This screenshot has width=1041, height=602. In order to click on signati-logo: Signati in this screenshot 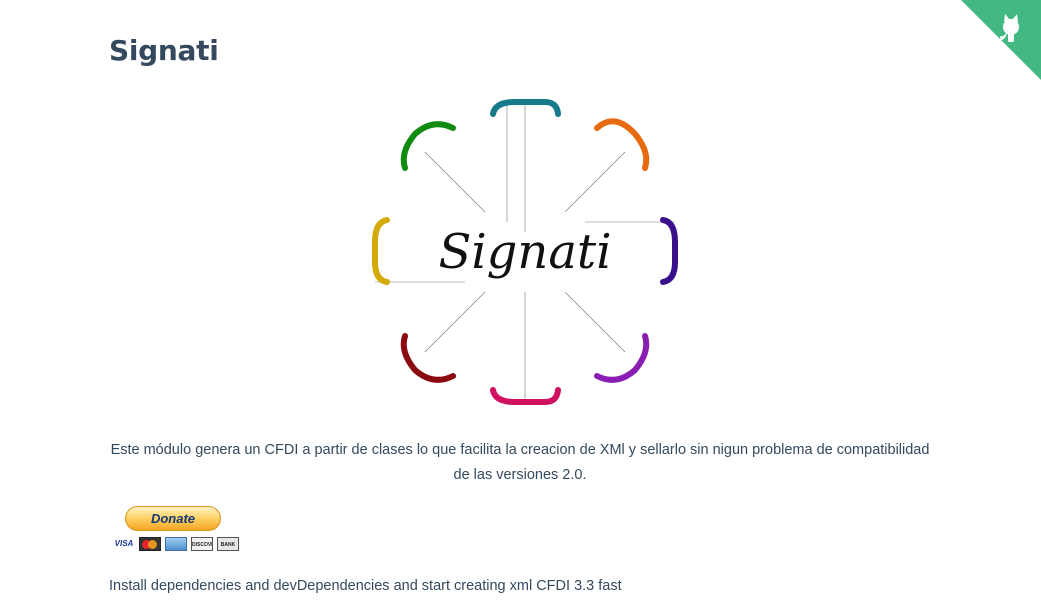, I will do `click(525, 252)`.